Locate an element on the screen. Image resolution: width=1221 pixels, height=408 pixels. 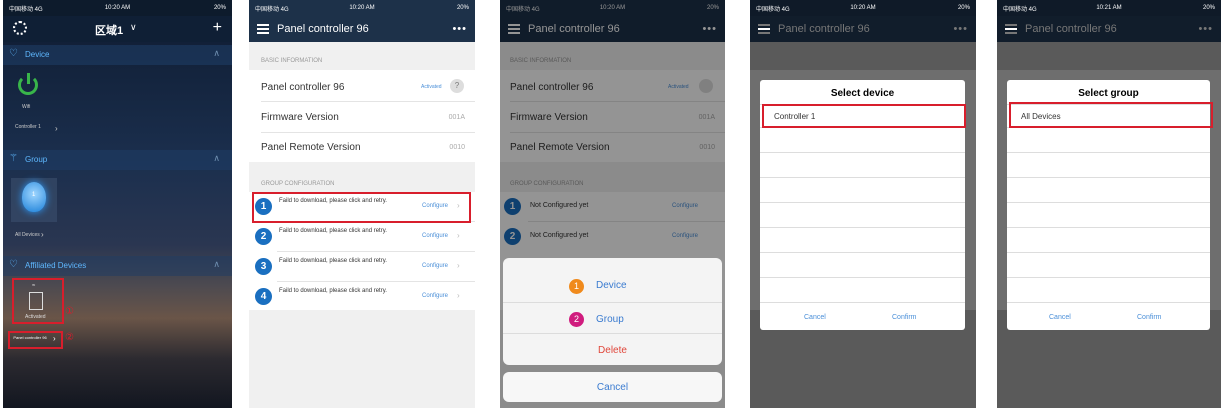
nav-bar: Panel controller 96 ••• is located at coordinates (1109, 29).